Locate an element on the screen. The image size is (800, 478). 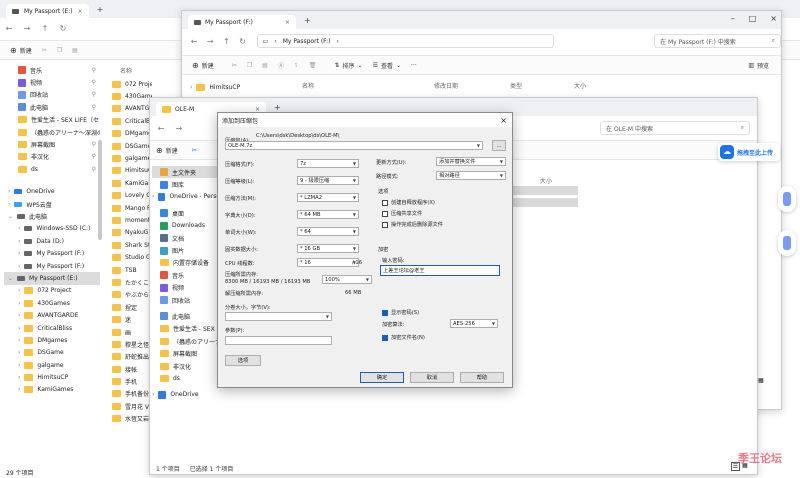
field-select: * 64 ▼ is located at coordinates (328, 231).